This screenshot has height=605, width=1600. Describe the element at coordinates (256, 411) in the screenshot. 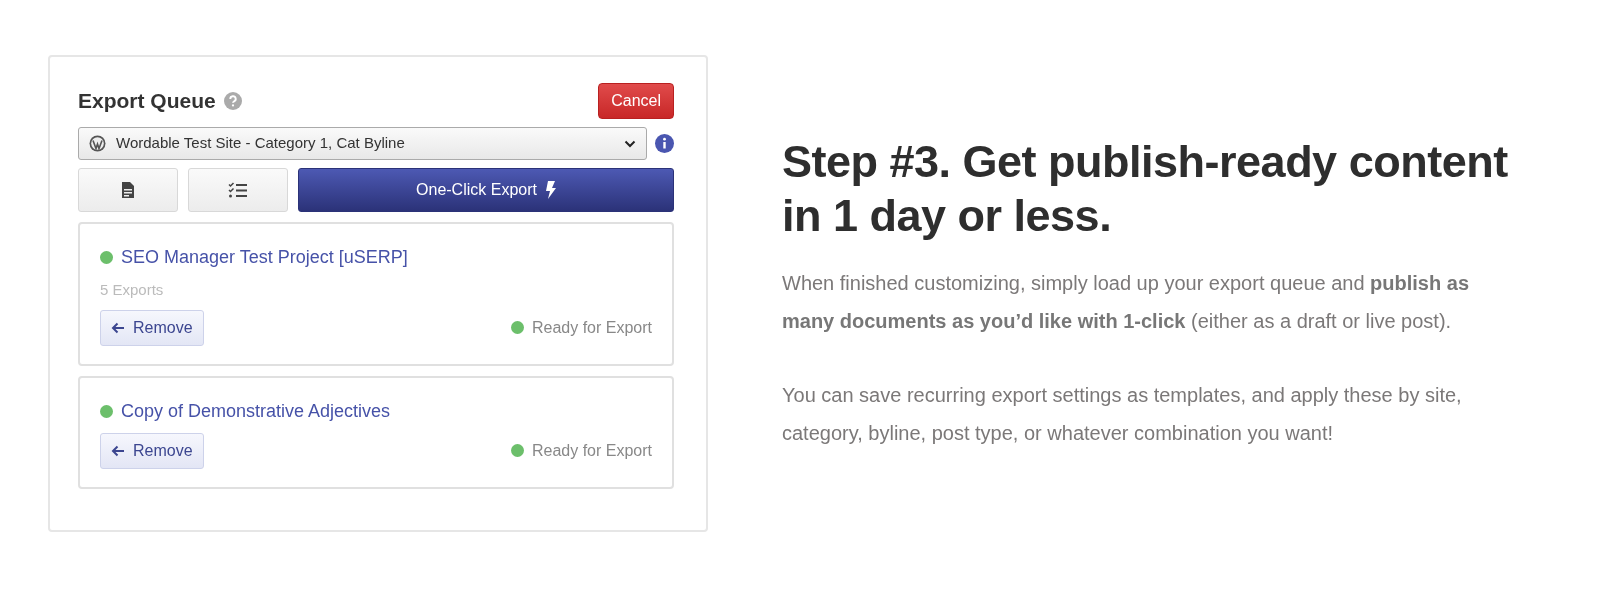

I see `project-link: Copy of Demonstrative Adjectives` at that location.